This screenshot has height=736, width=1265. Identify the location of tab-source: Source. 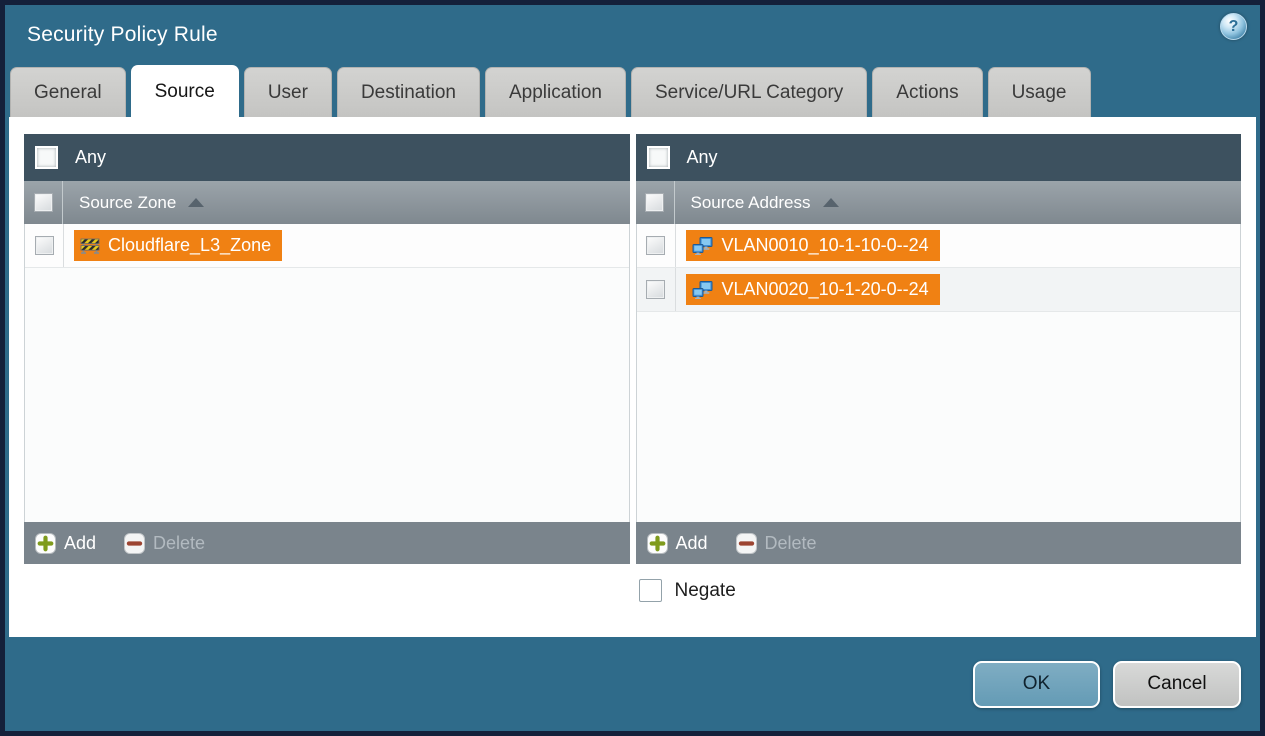
(184, 91).